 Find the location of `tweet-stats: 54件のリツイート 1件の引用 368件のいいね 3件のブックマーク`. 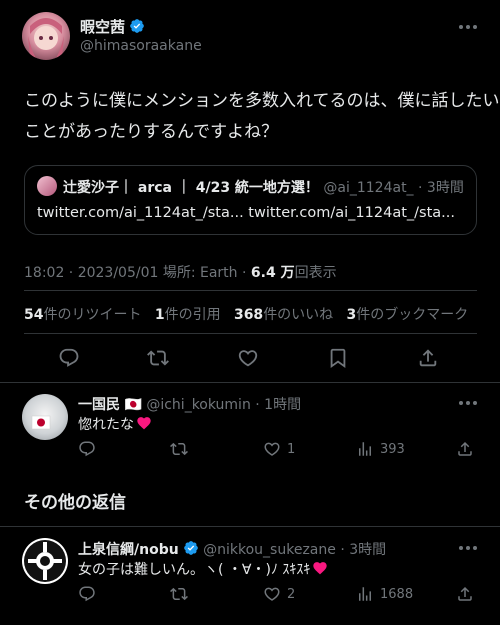

tweet-stats: 54件のリツイート 1件の引用 368件のいいね 3件のブックマーク is located at coordinates (246, 314).